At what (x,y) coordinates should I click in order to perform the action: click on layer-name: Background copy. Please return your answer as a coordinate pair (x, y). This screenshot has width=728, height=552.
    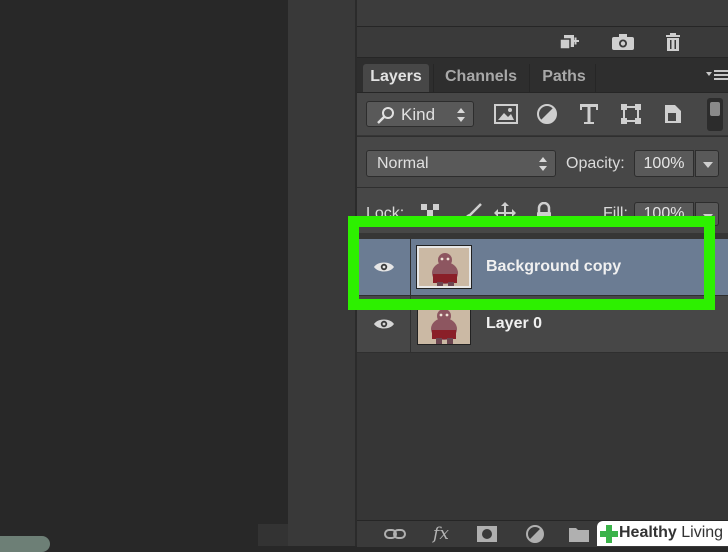
    Looking at the image, I should click on (554, 266).